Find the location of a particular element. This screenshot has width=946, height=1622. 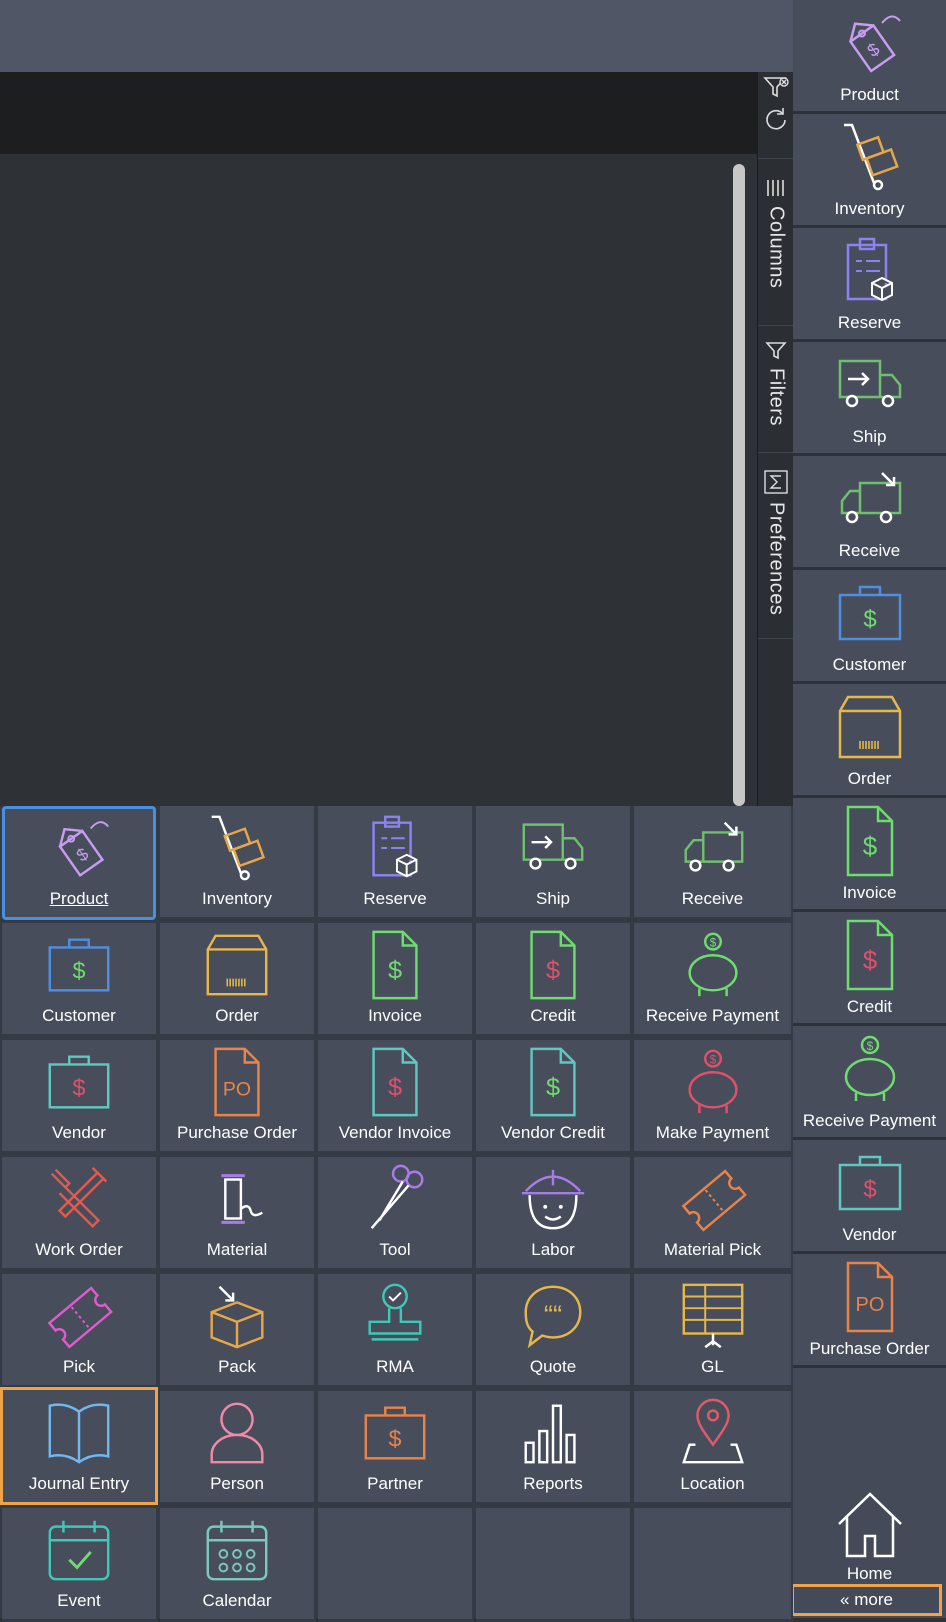

menu-tile-label: Purchase Order is located at coordinates (237, 1132).